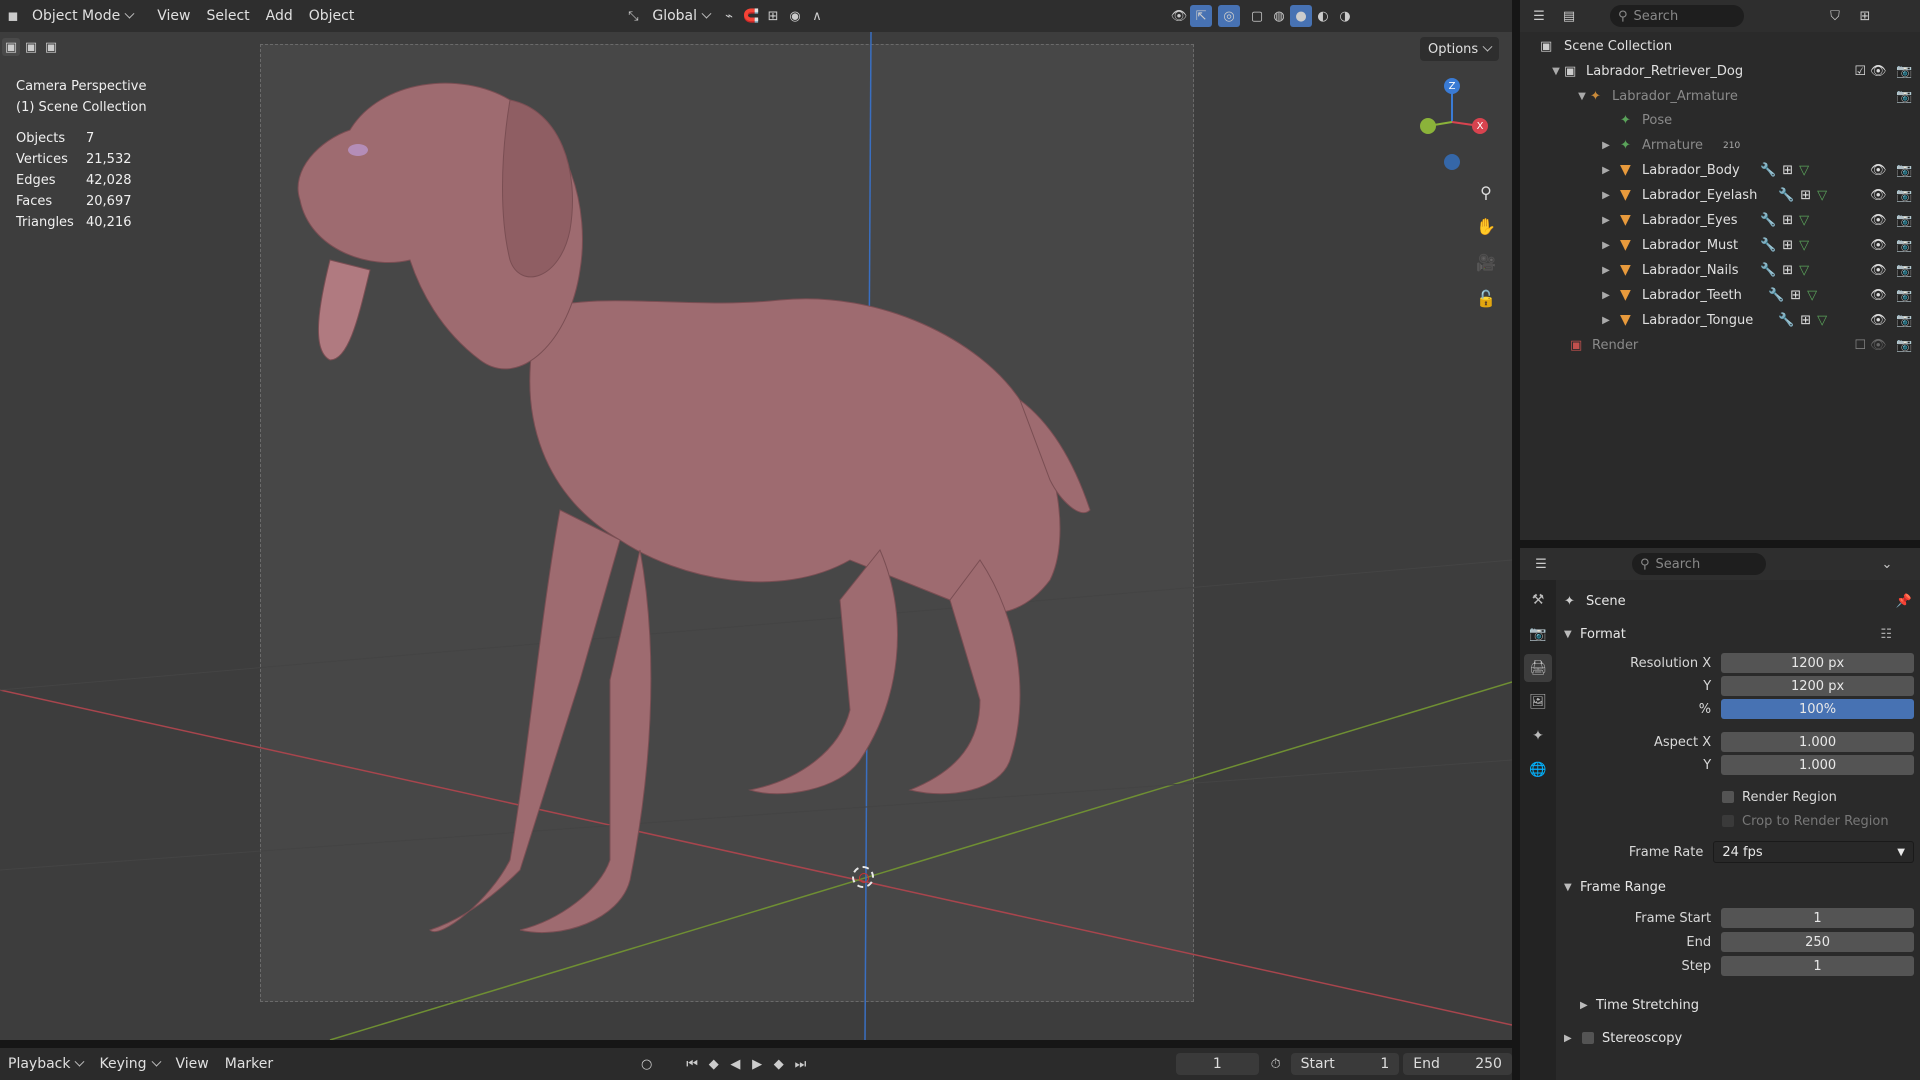  I want to click on jump-end-icon: ⏭, so click(801, 1064).